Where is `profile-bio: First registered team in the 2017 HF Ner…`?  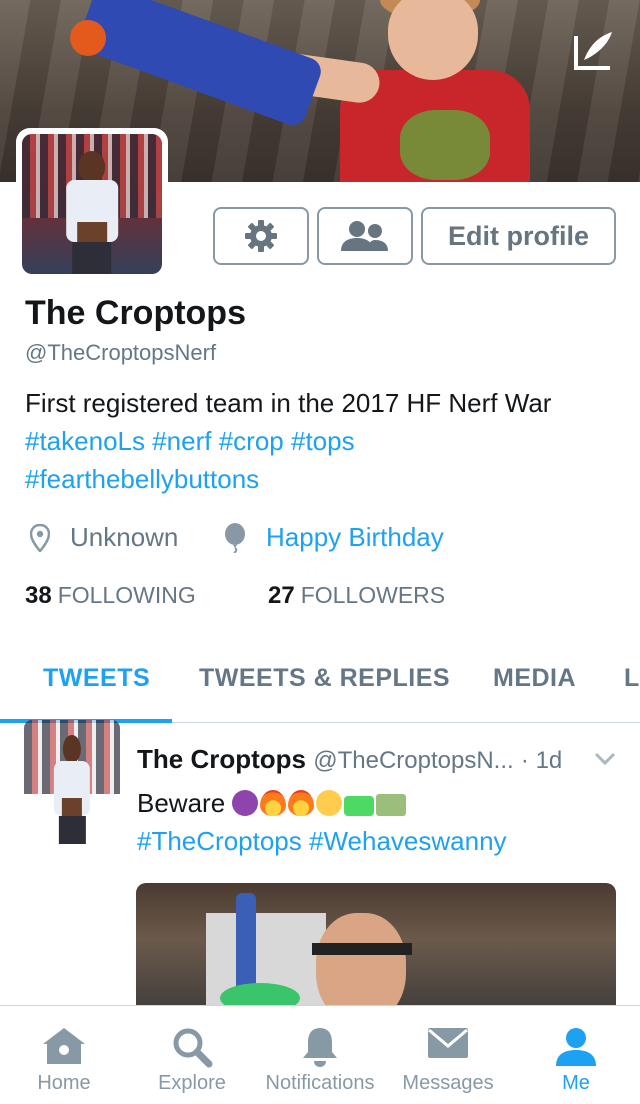 profile-bio: First registered team in the 2017 HF Ner… is located at coordinates (325, 441).